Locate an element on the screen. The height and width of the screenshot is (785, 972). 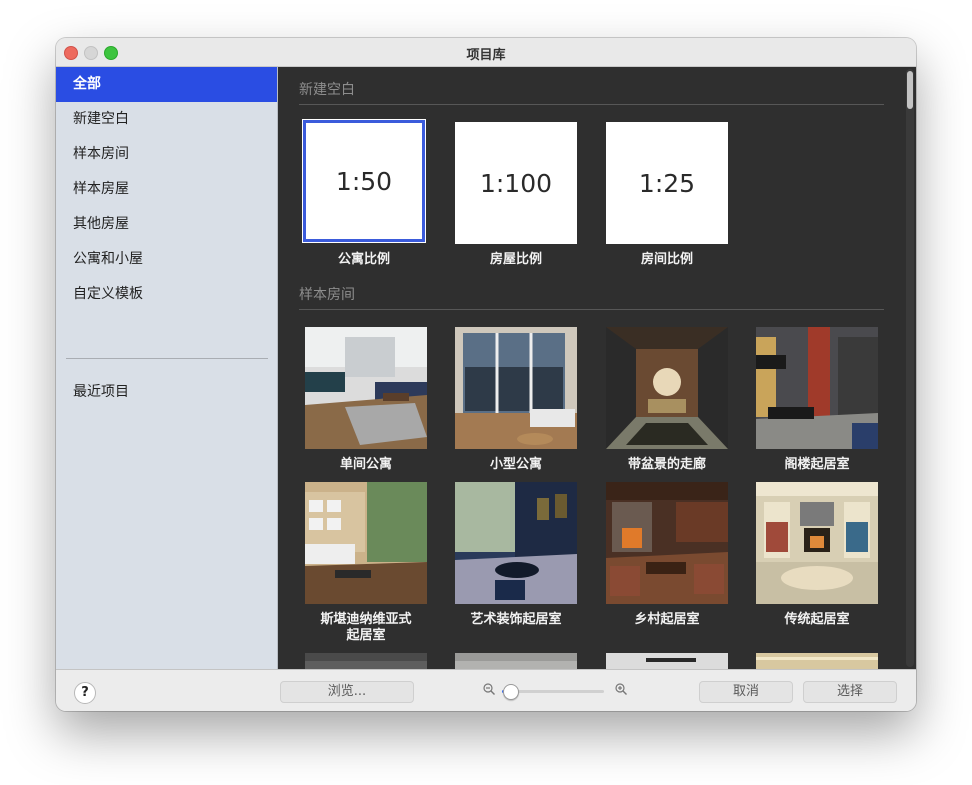
sidebar-item-apartments-cabins: 公寓和小屋 is located at coordinates (166, 259).